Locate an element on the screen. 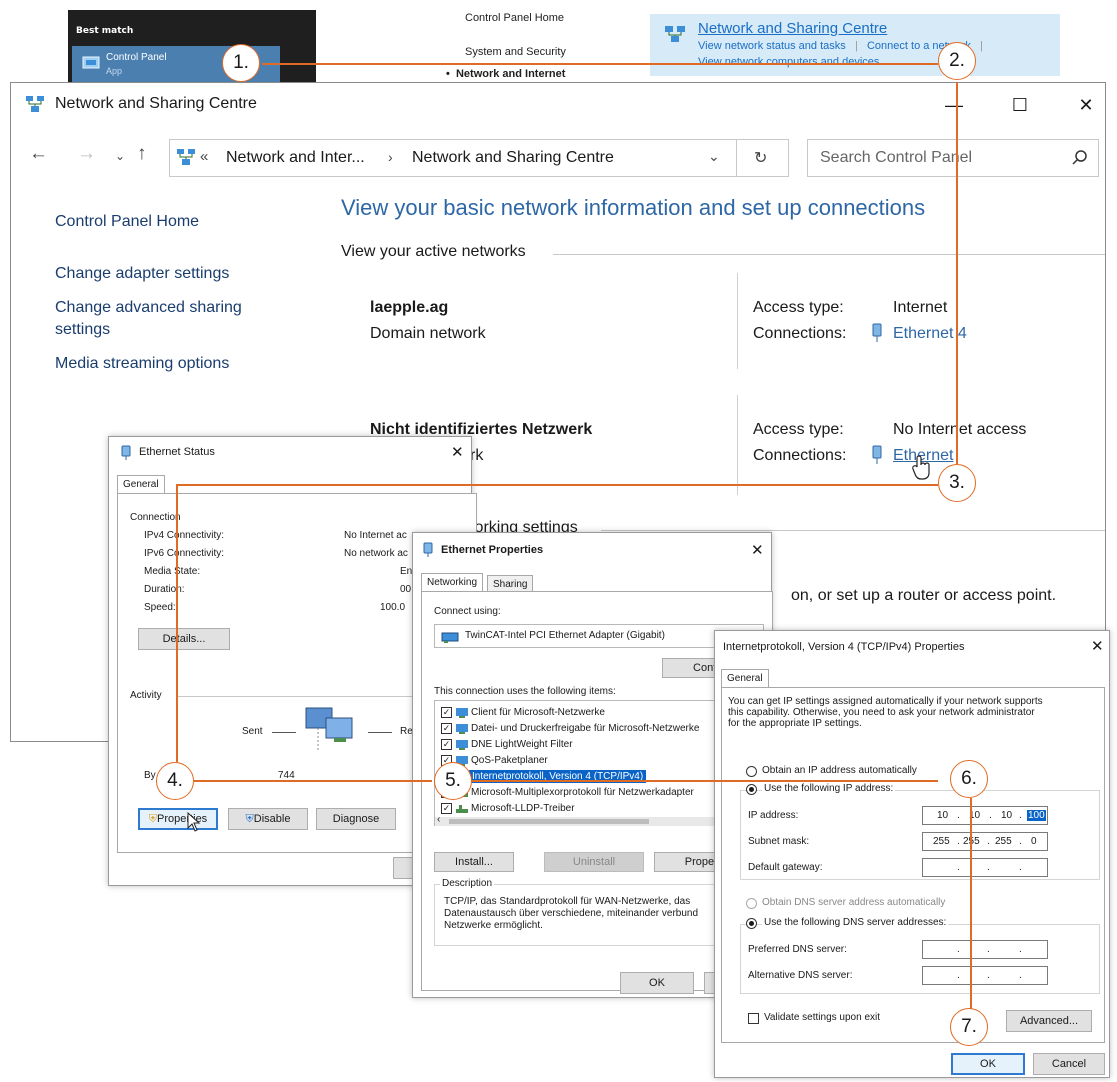 The height and width of the screenshot is (1082, 1117). network2-access-label: Access type: is located at coordinates (798, 429).